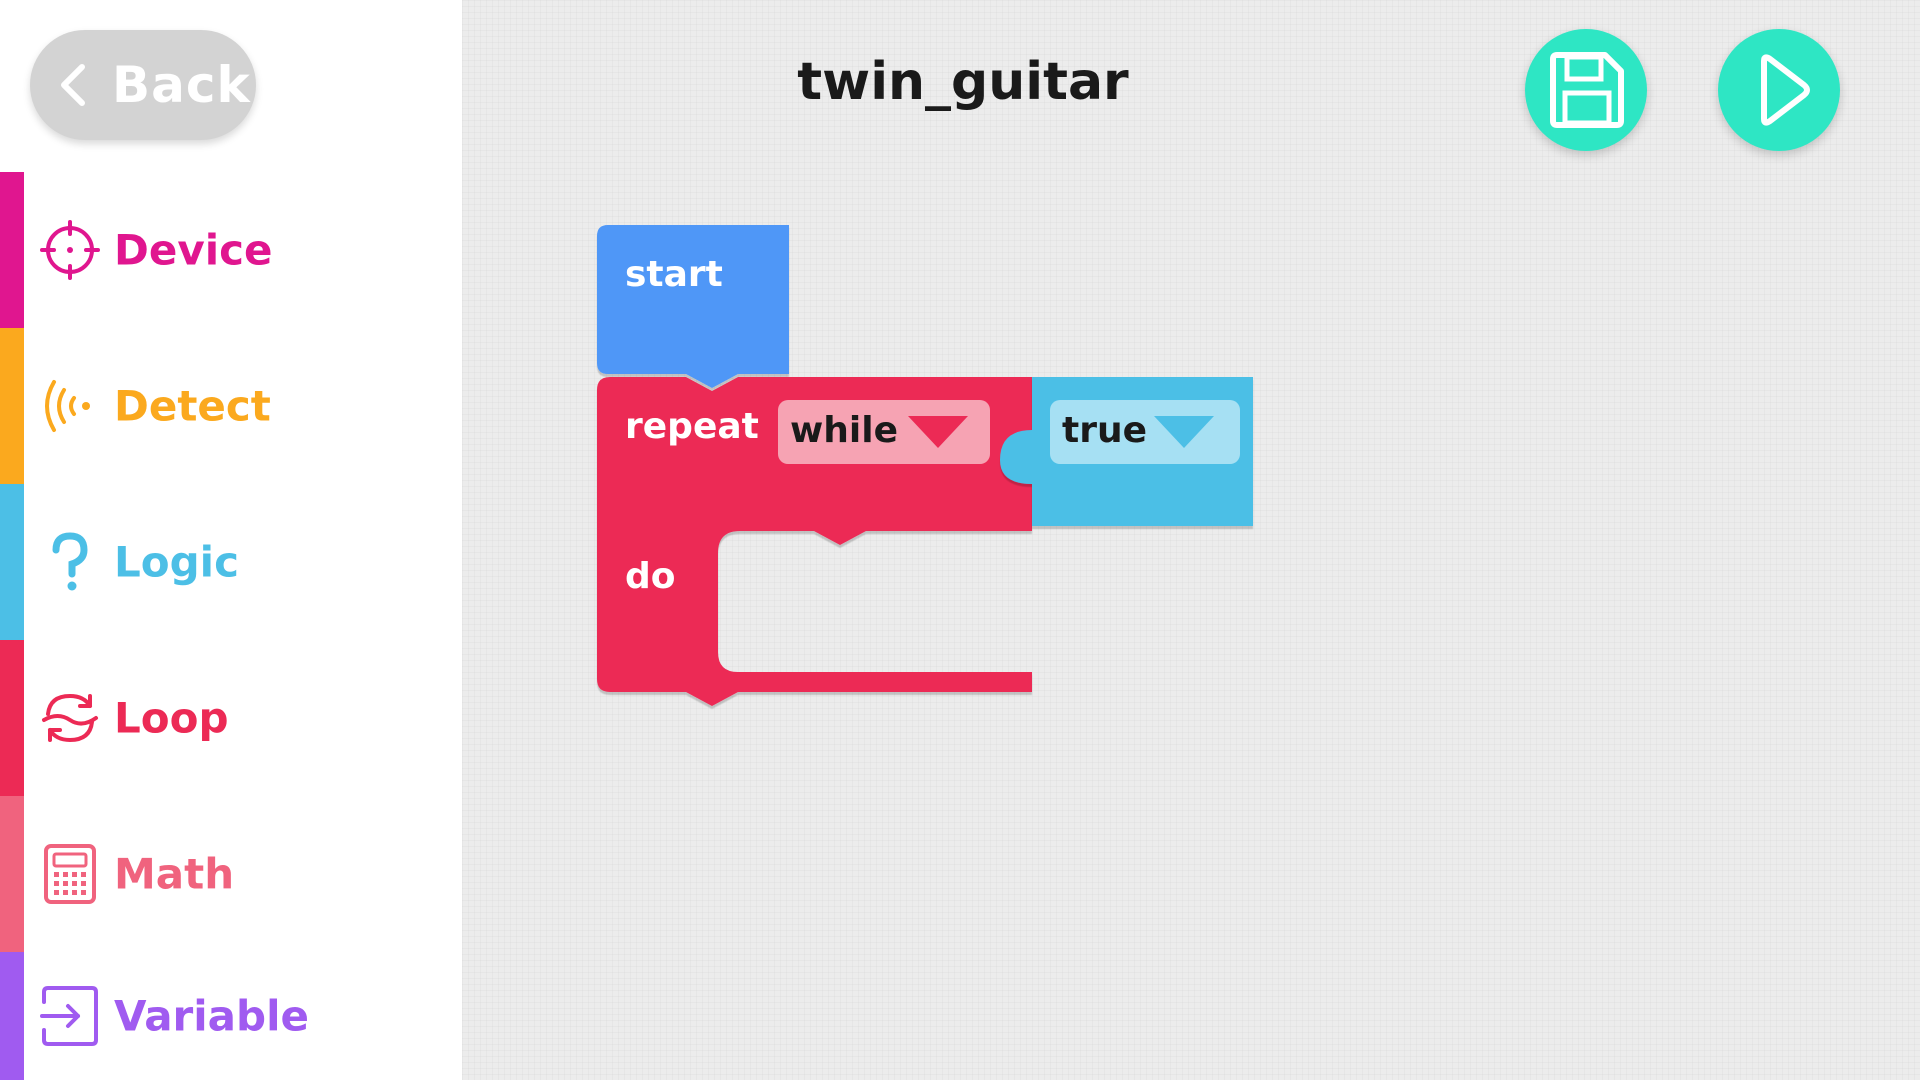 This screenshot has height=1080, width=1920. I want to click on repeat-mode-dropdown: while, so click(884, 432).